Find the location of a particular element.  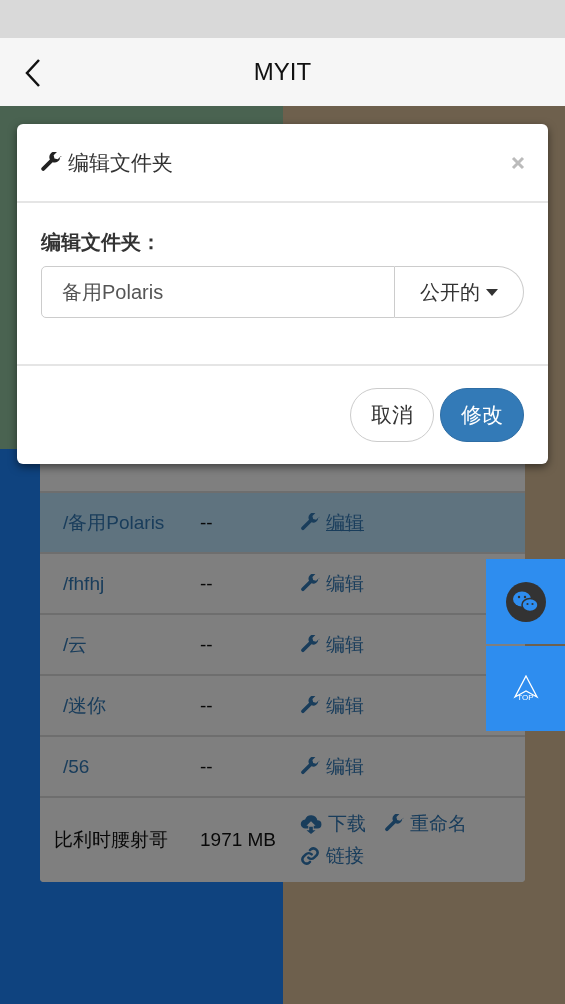

dialog-title: 编辑文件夹 is located at coordinates (121, 162).